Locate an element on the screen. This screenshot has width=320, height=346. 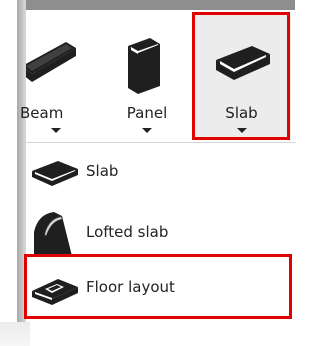
slab-button: Slab is located at coordinates (241, 76).